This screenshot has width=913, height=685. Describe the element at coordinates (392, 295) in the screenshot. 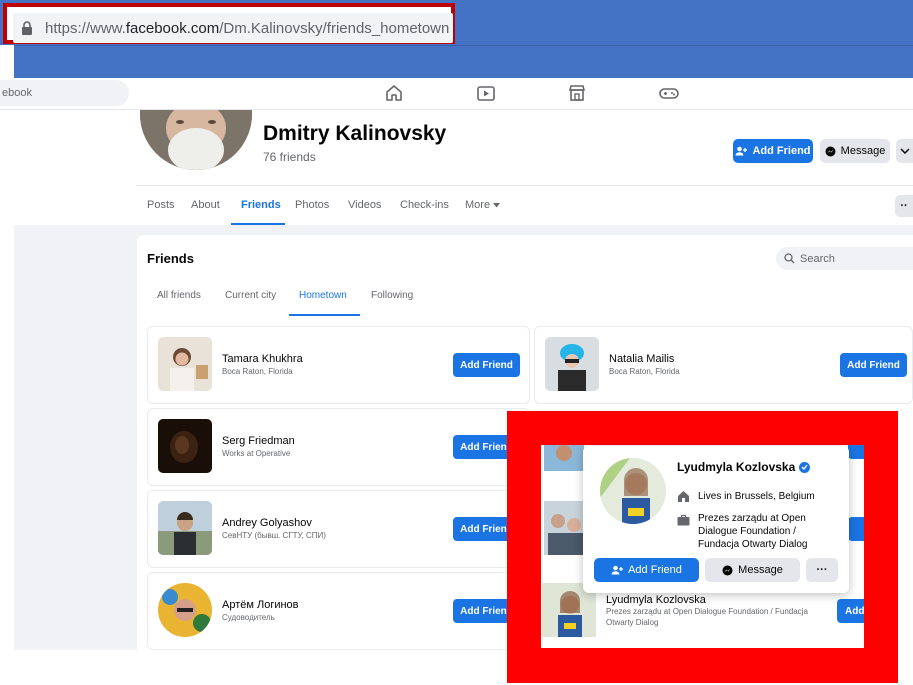

I see `subtab-following: Following` at that location.